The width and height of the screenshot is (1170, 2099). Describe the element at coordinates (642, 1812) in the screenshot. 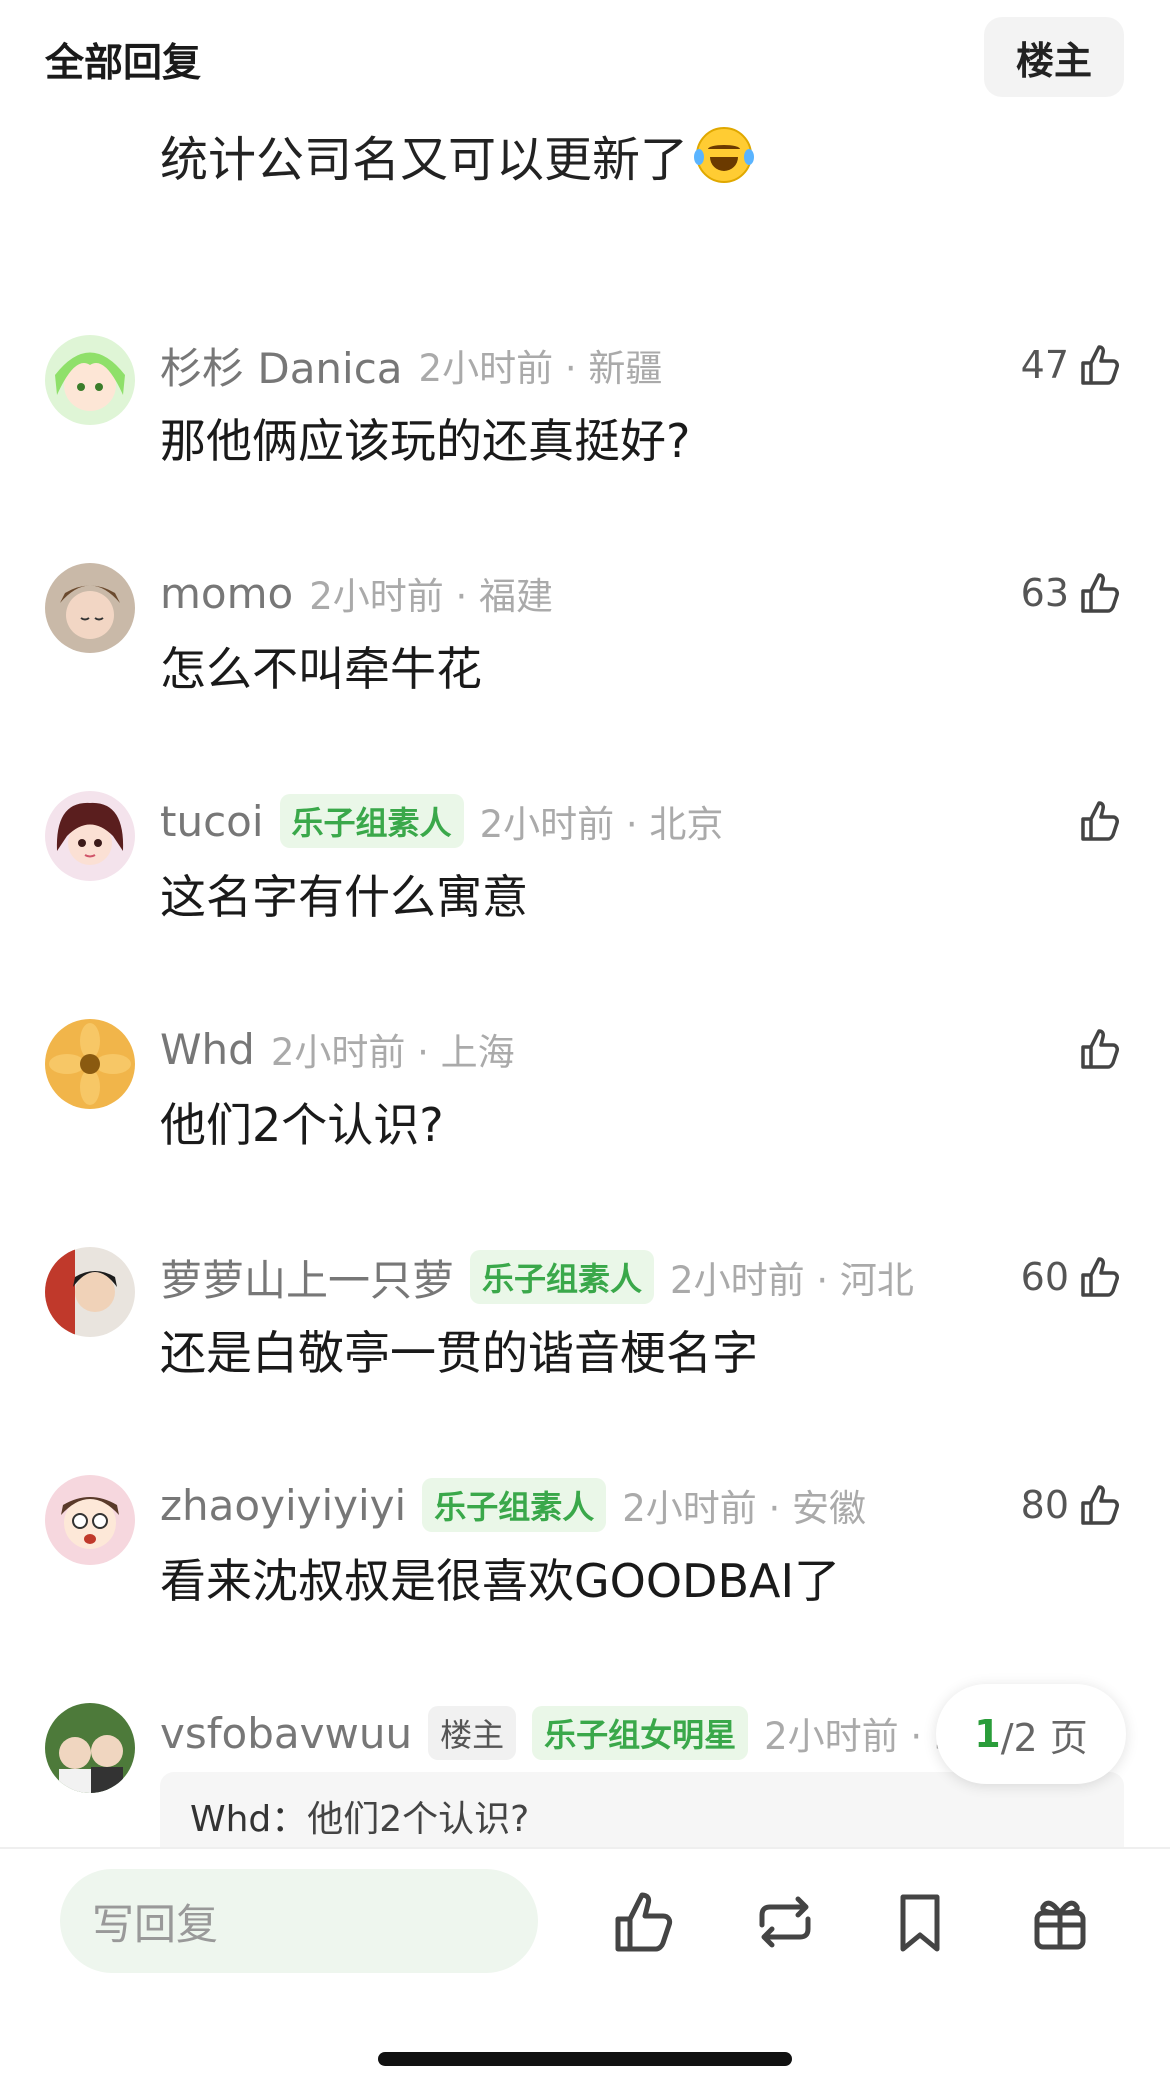

I see `quoted-reply: Whd：他们2个认识?` at that location.